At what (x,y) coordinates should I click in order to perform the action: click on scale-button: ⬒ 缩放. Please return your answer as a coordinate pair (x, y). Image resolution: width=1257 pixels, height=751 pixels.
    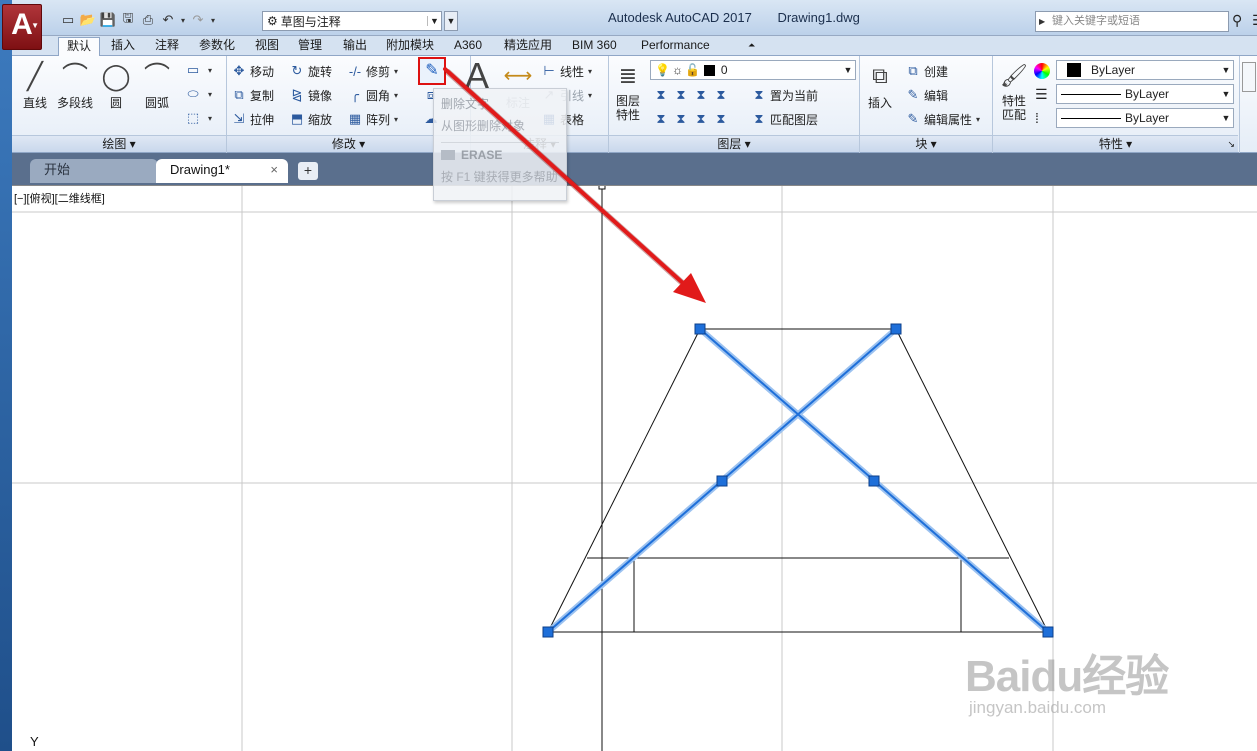
    Looking at the image, I should click on (310, 119).